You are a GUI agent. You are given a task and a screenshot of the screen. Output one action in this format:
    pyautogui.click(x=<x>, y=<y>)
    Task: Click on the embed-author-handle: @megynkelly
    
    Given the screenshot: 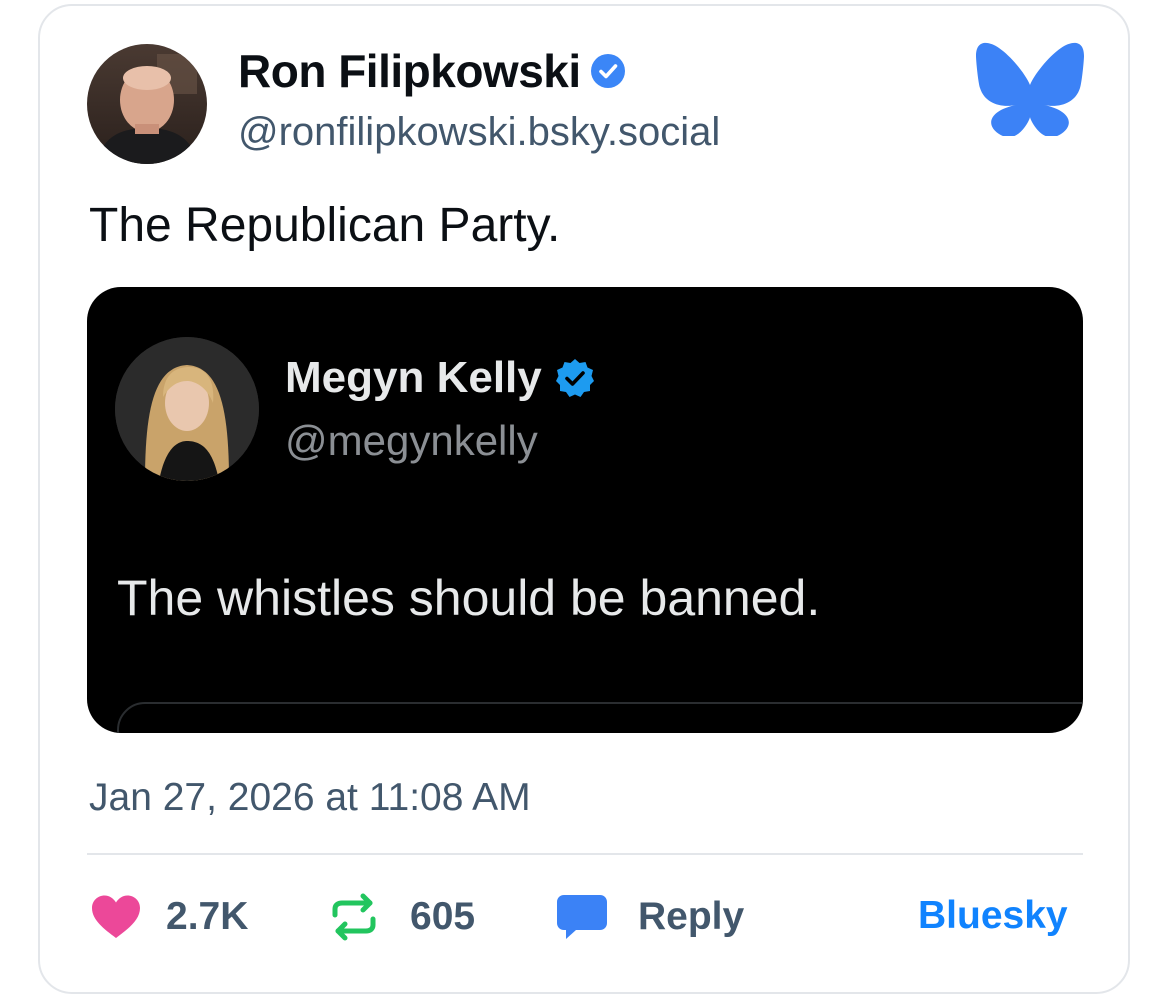 What is the action you would take?
    pyautogui.click(x=411, y=440)
    